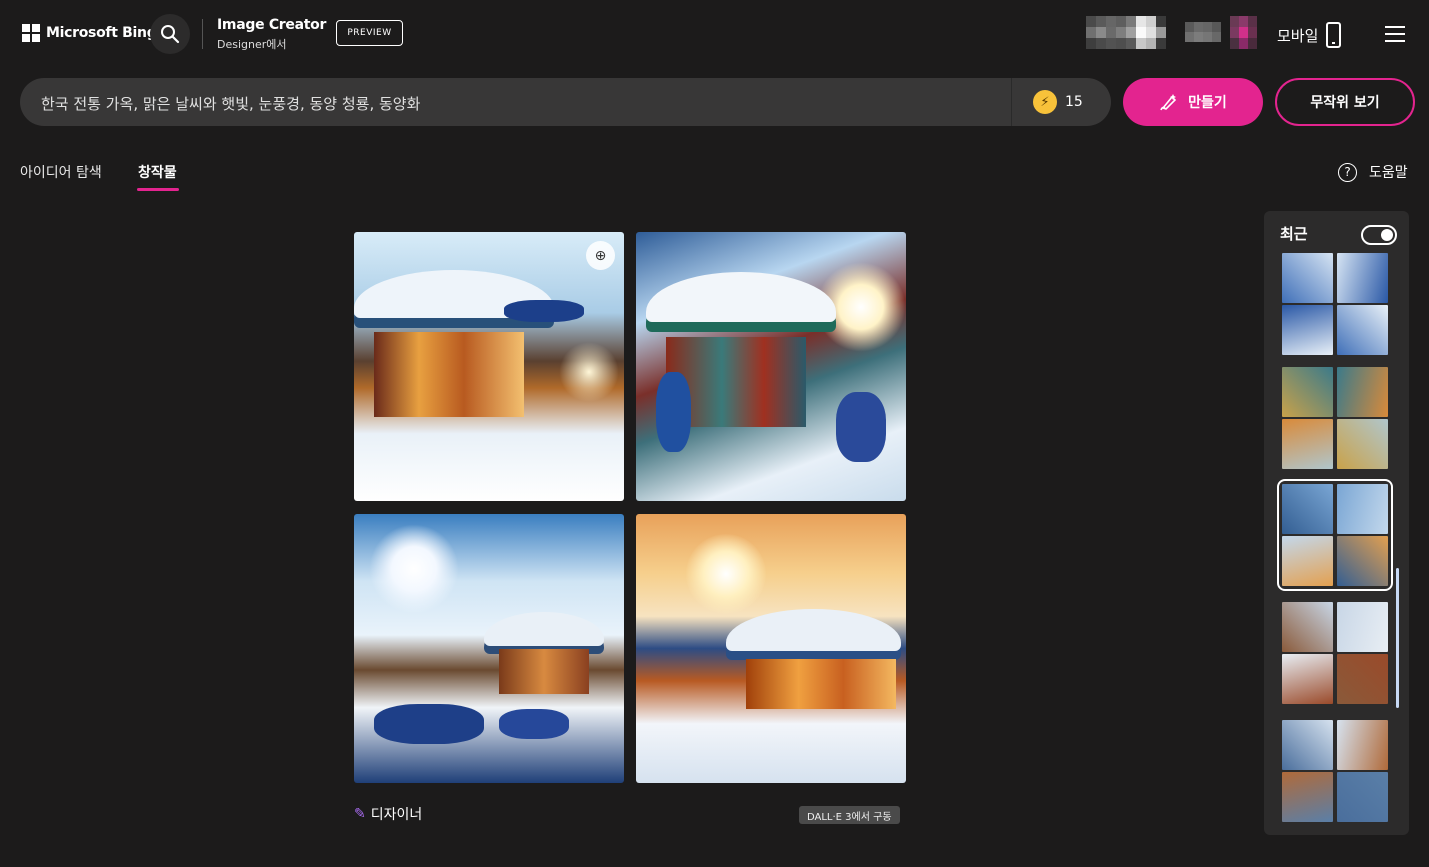 Image resolution: width=1429 pixels, height=867 pixels. I want to click on image-creator-brand: Image Creator Designer에서, so click(271, 34).